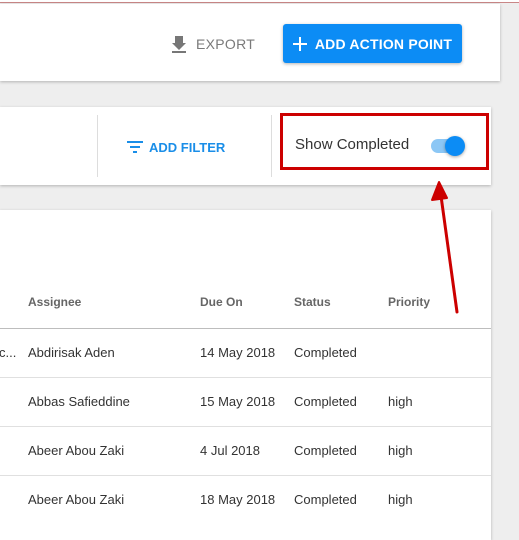 The width and height of the screenshot is (519, 540). Describe the element at coordinates (238, 352) in the screenshot. I see `due-on-cell: 14 May 2018` at that location.